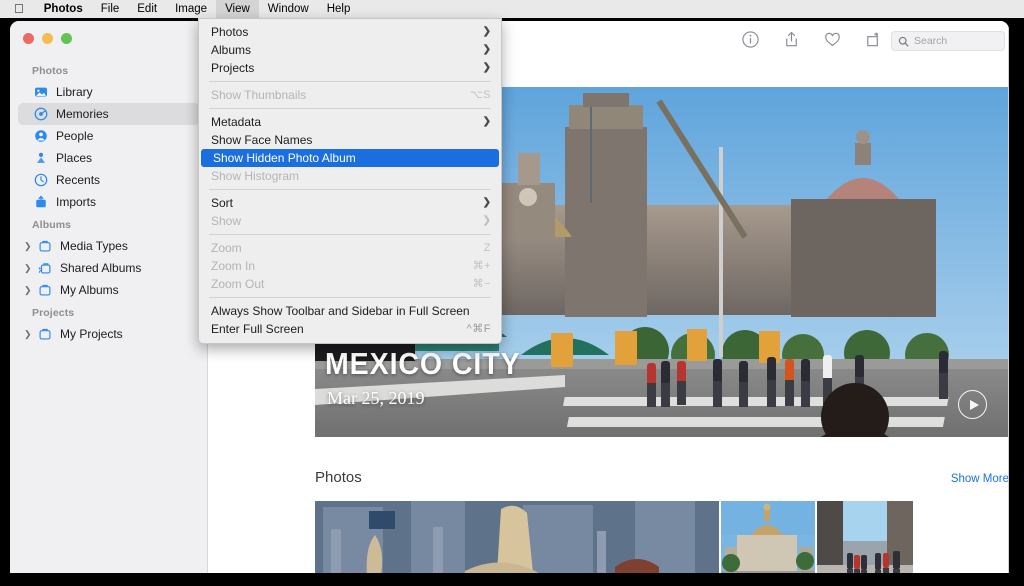  I want to click on menu-item-label: Show Histogram, so click(255, 176).